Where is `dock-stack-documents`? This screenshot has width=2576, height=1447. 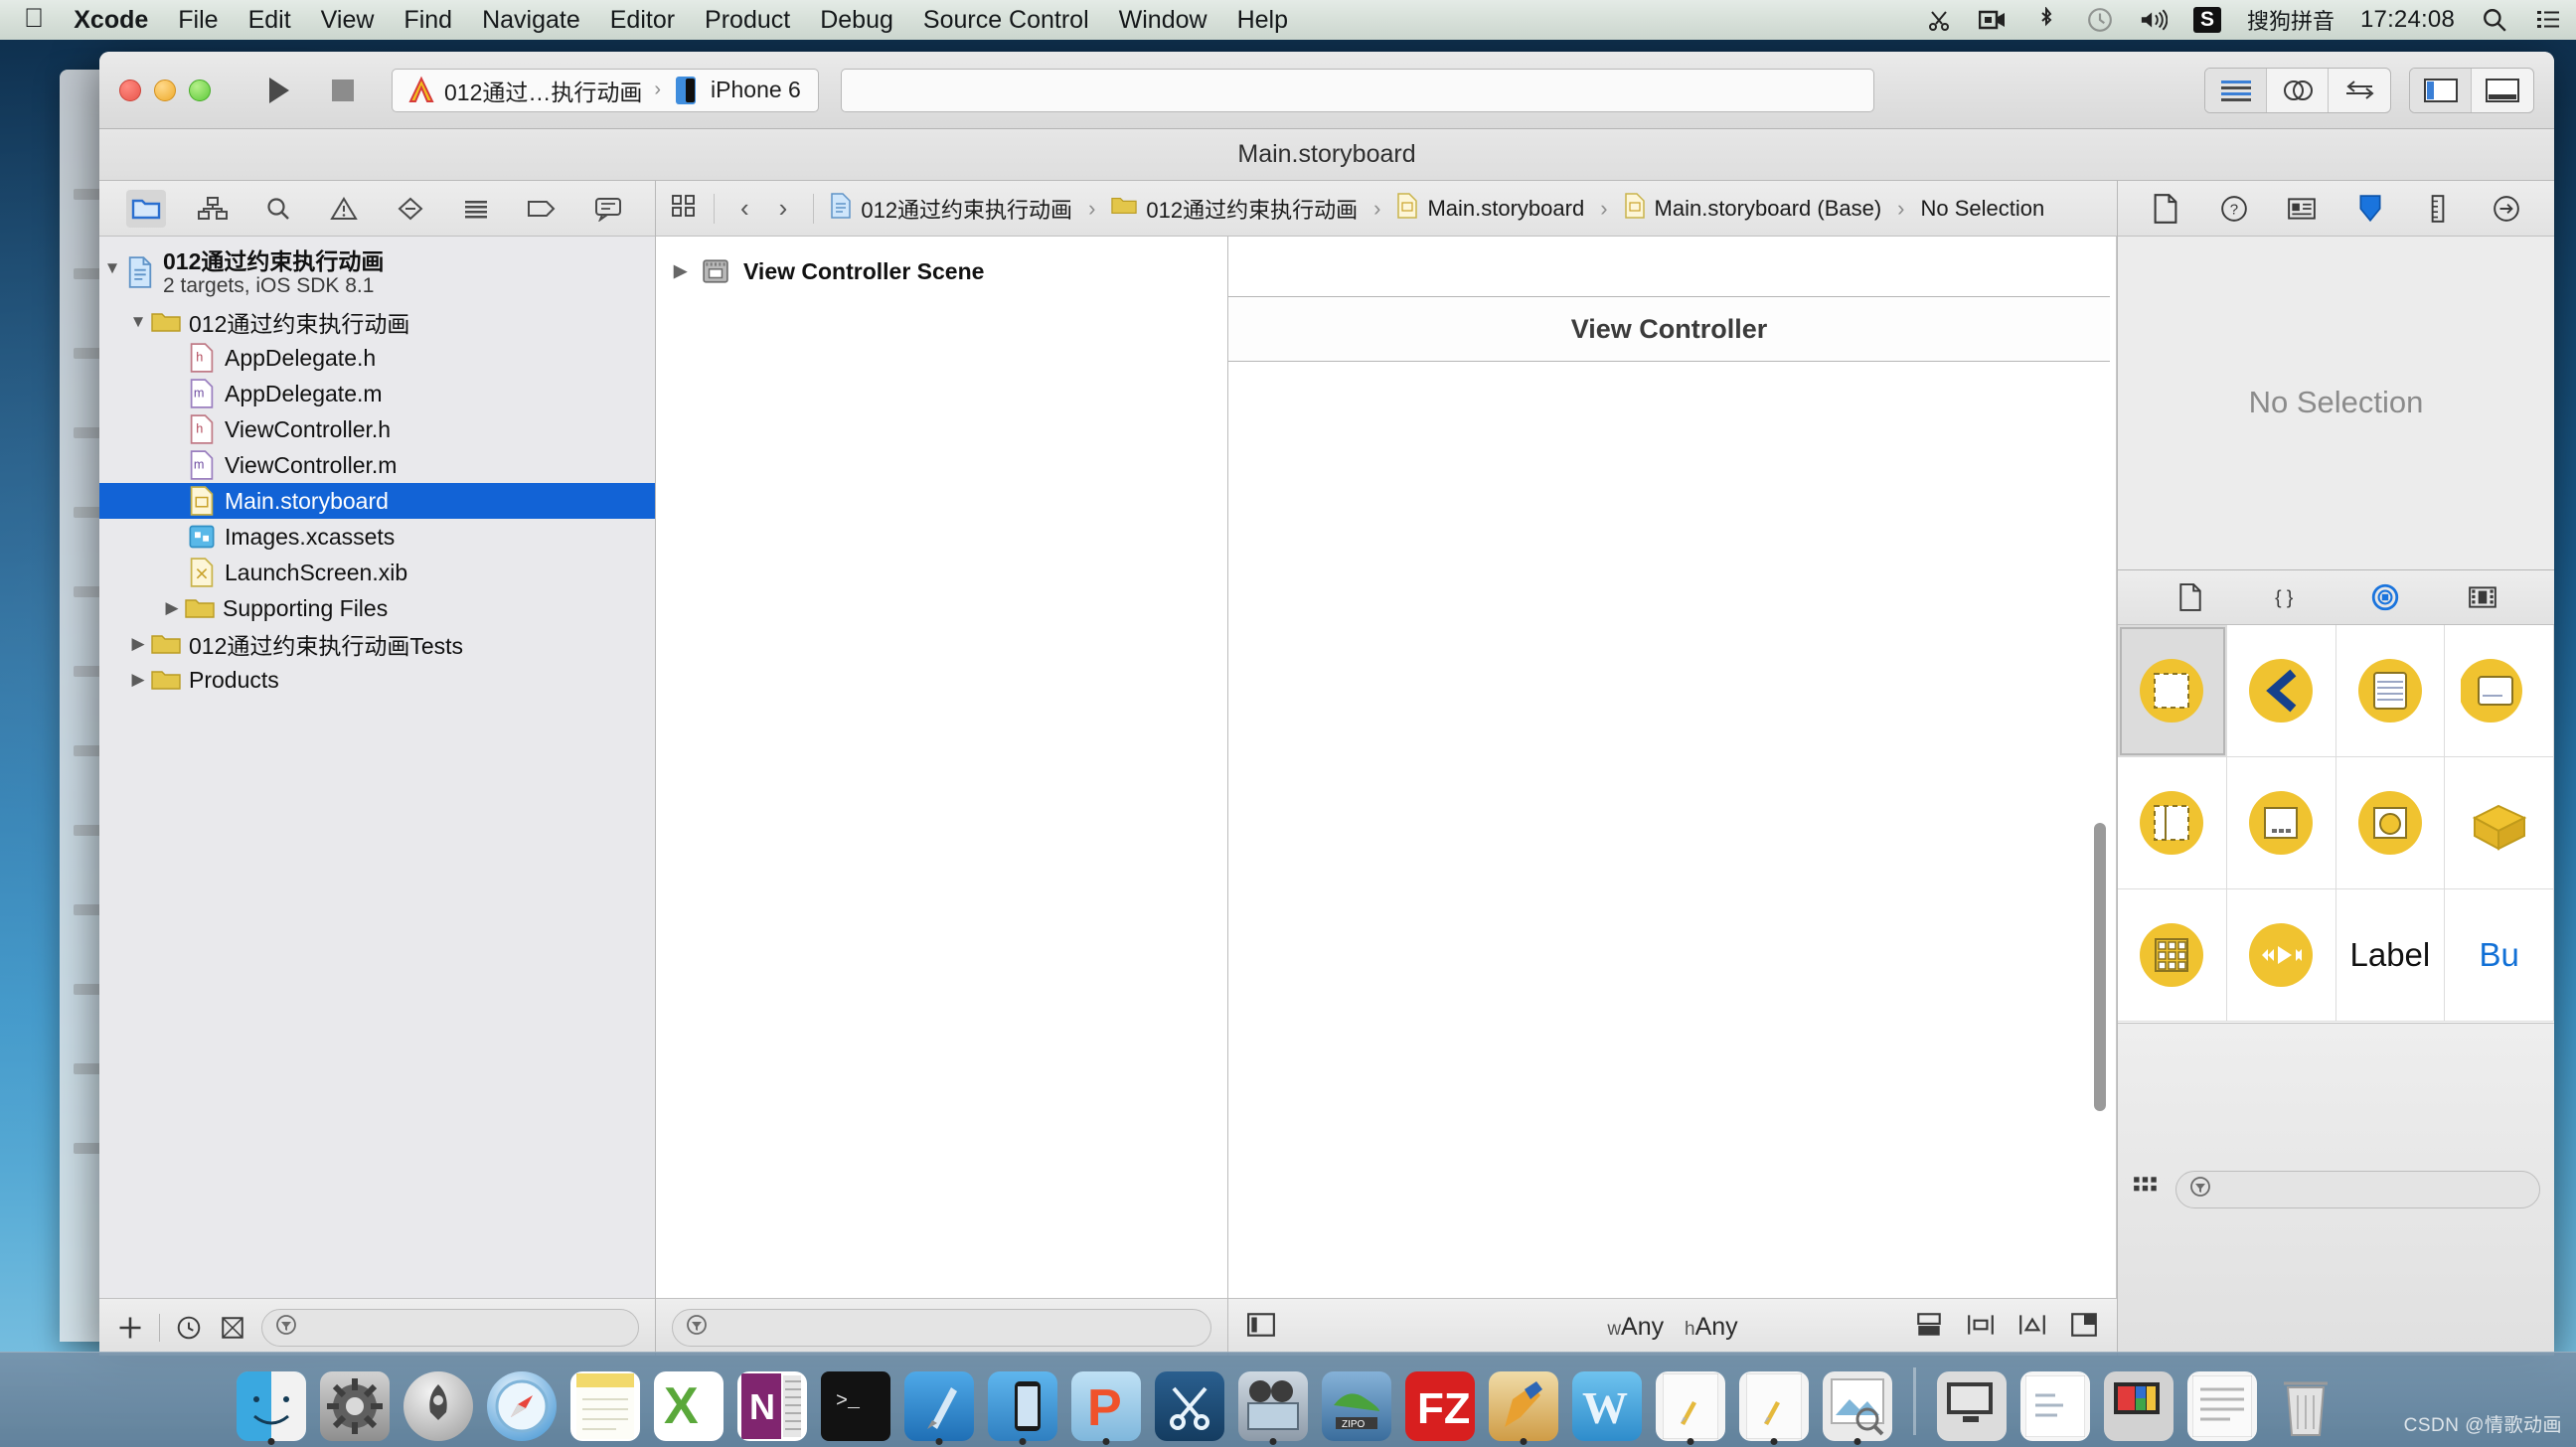
dock-stack-documents is located at coordinates (2055, 1404).